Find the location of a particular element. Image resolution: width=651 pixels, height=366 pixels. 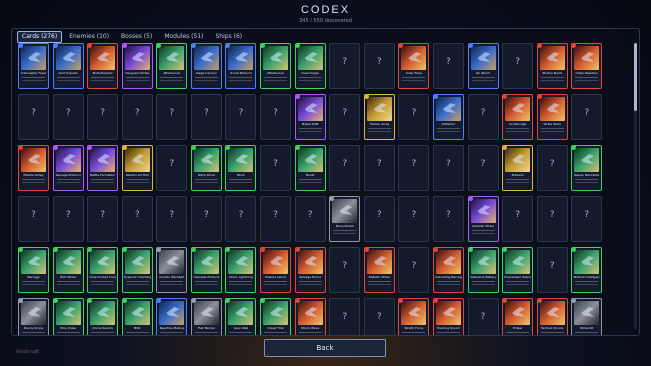

codex-card: Interceptor Fleet is located at coordinates (33, 66).